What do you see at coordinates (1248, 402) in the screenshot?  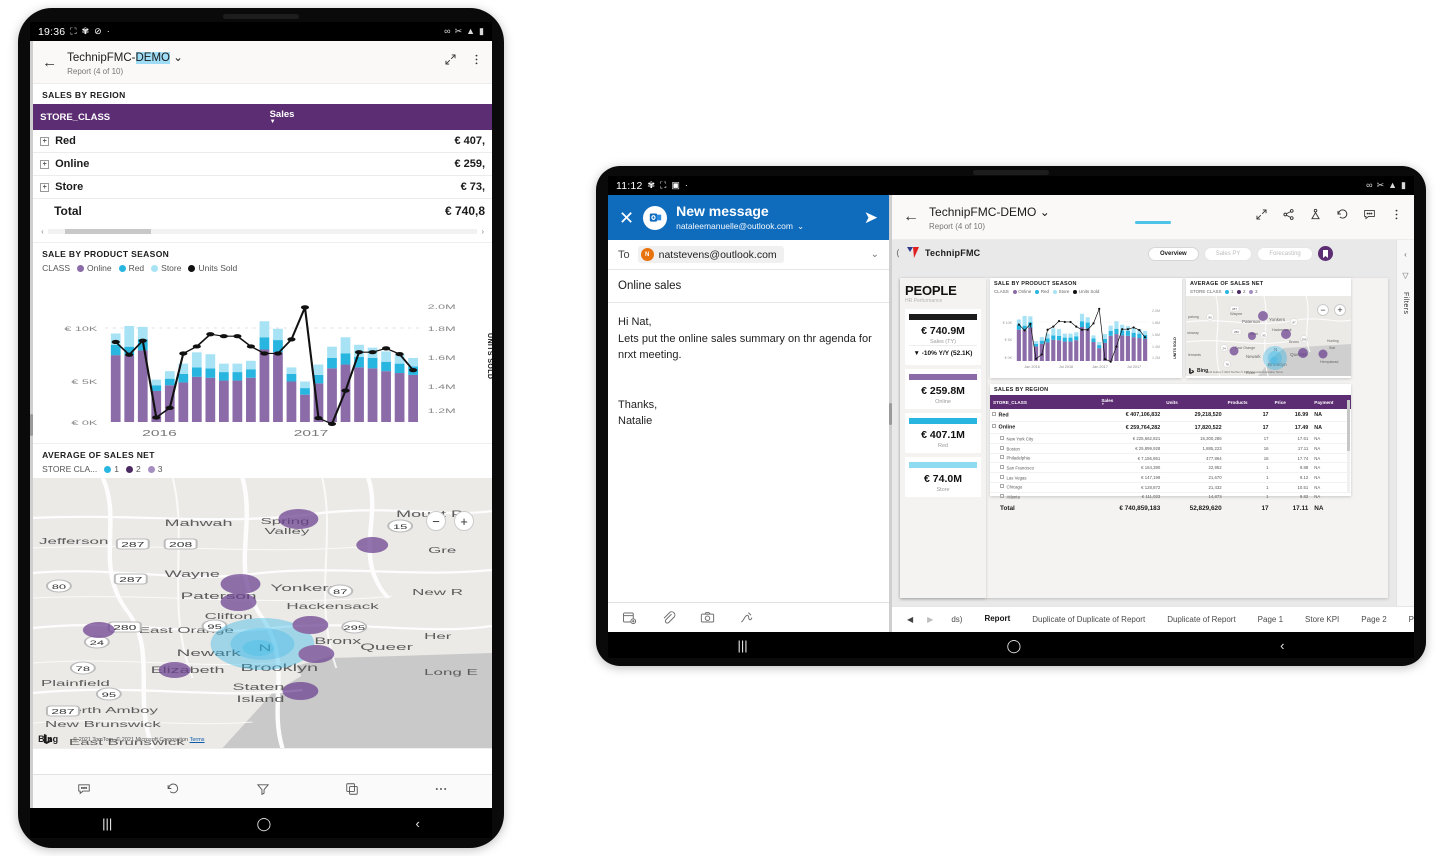 I see `col-products: Products` at bounding box center [1248, 402].